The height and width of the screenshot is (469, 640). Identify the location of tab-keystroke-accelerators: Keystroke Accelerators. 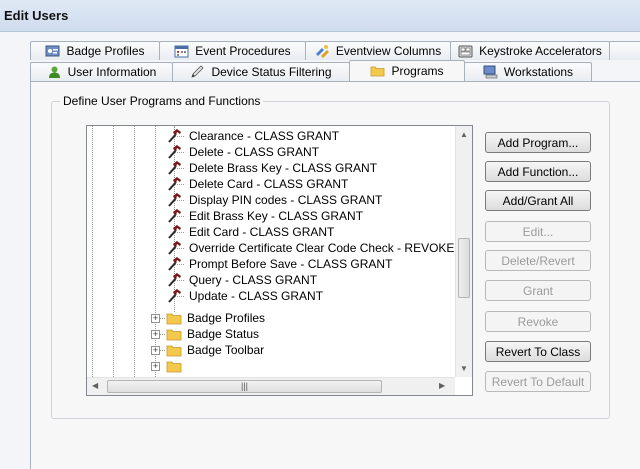
(530, 50).